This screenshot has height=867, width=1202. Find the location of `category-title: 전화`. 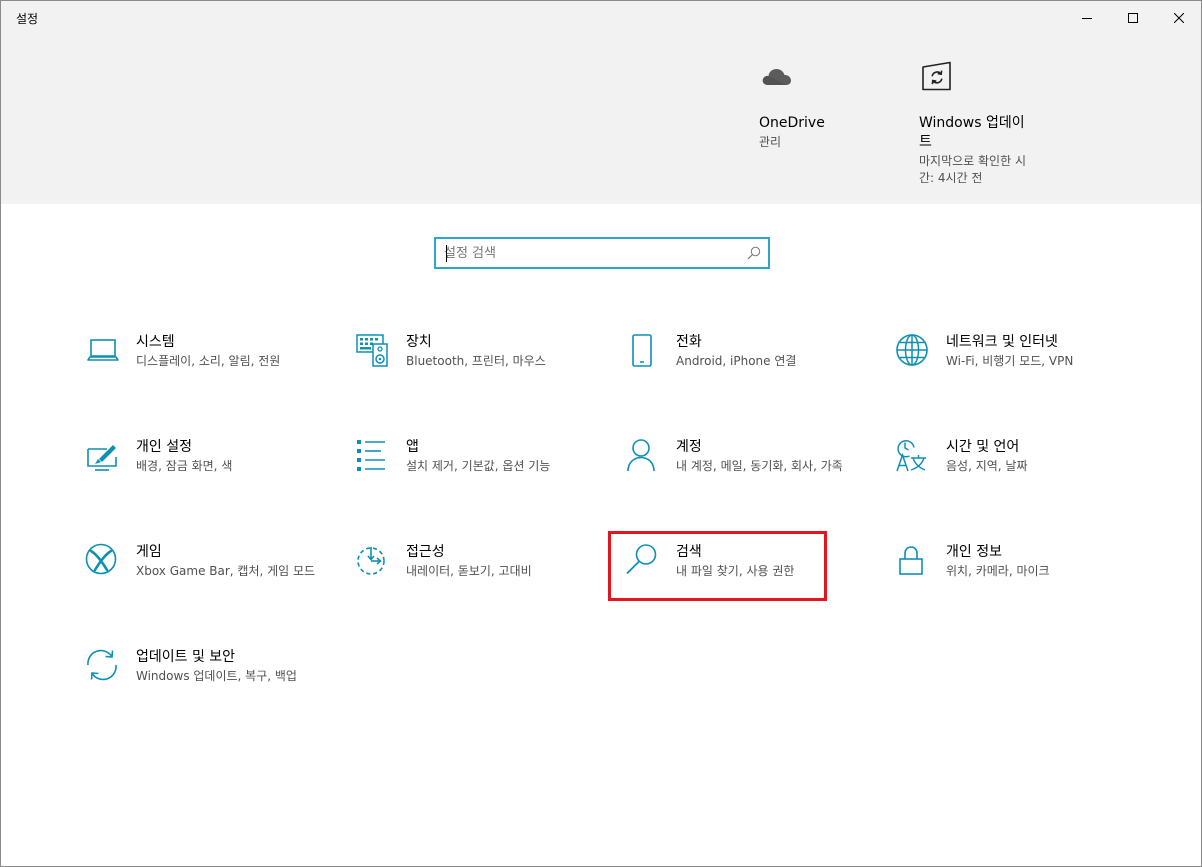

category-title: 전화 is located at coordinates (689, 342).